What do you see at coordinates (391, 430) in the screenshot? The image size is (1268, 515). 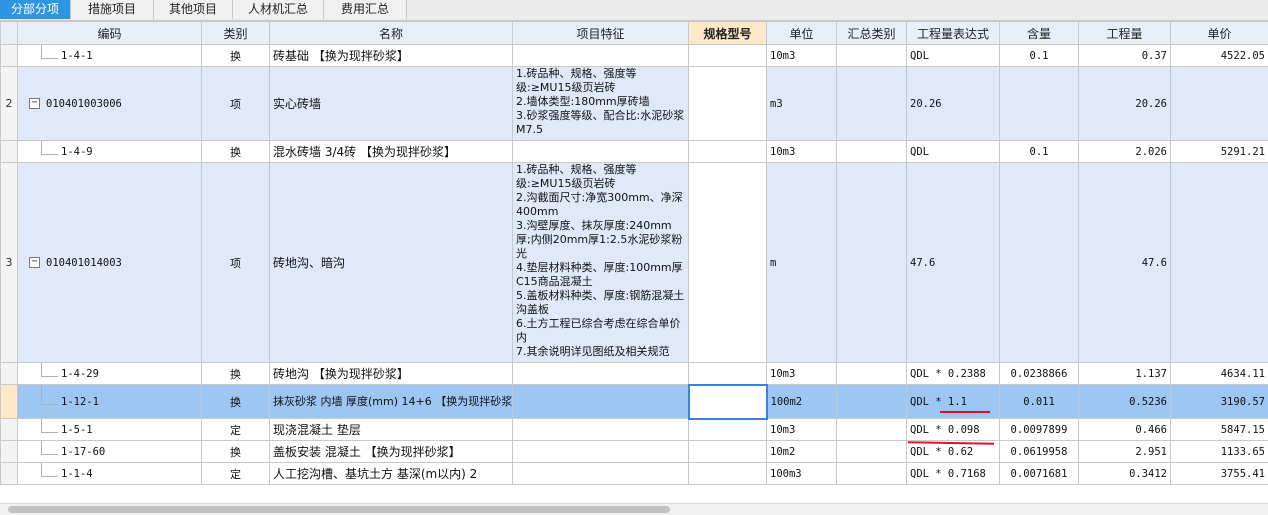 I see `name-cell: 现浇混凝土 垫层` at bounding box center [391, 430].